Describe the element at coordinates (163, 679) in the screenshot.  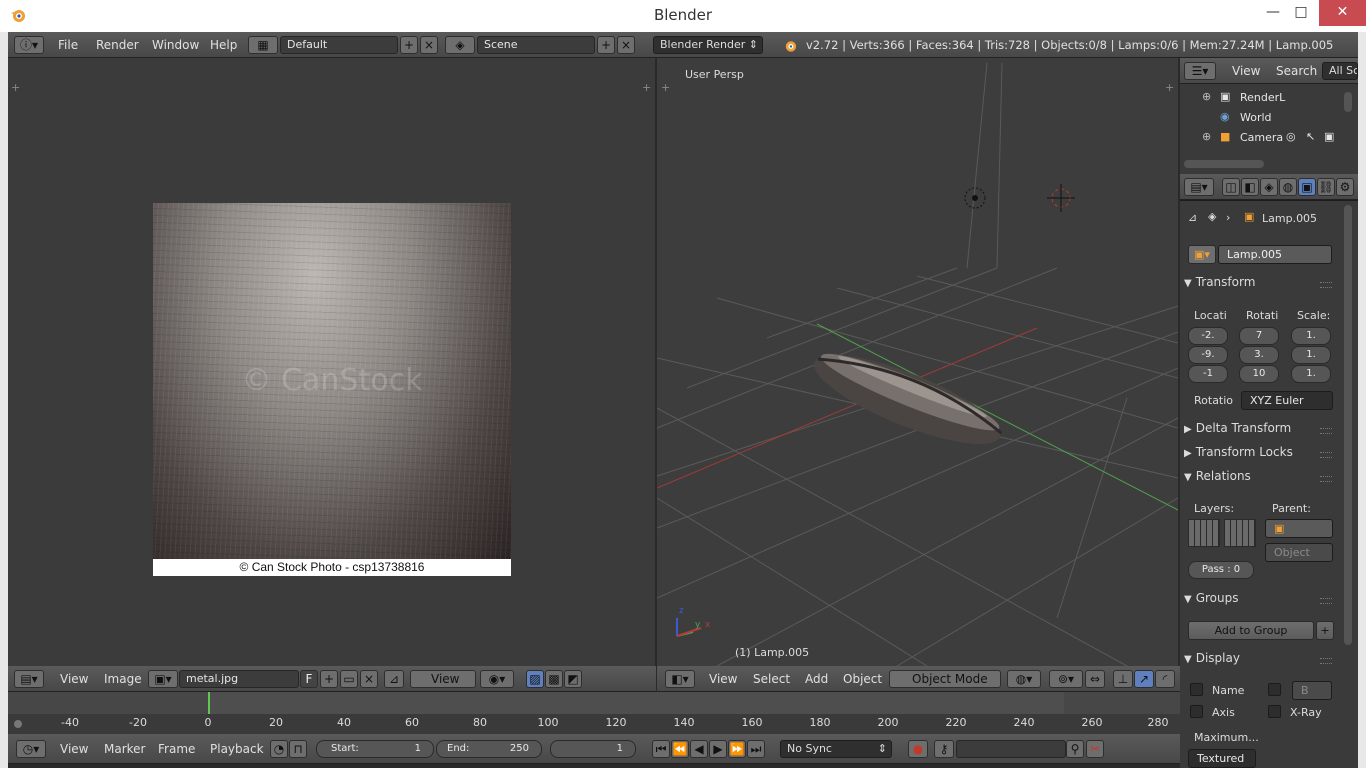
I see `image-browse-button: ▣▾` at that location.